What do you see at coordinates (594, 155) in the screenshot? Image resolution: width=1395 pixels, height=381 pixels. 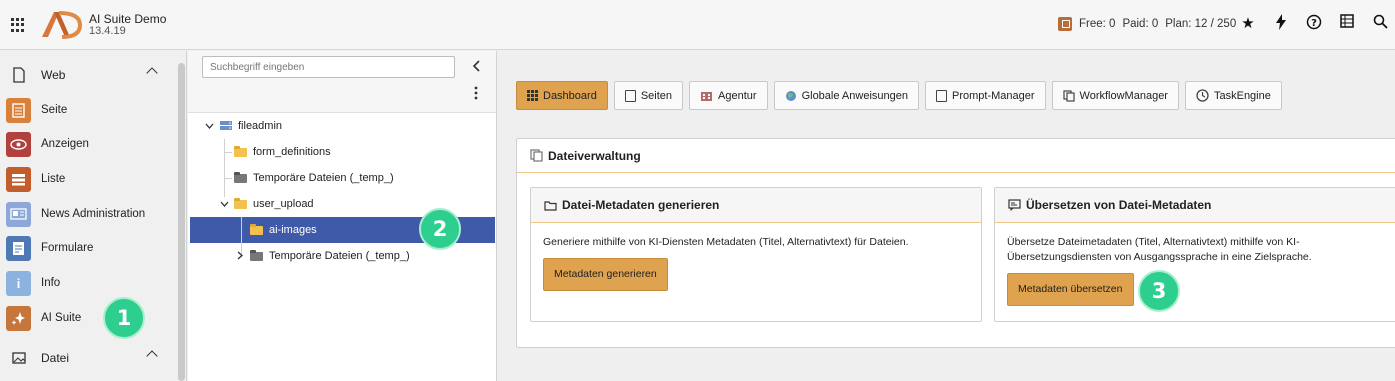 I see `section-title: Dateiverwaltung` at bounding box center [594, 155].